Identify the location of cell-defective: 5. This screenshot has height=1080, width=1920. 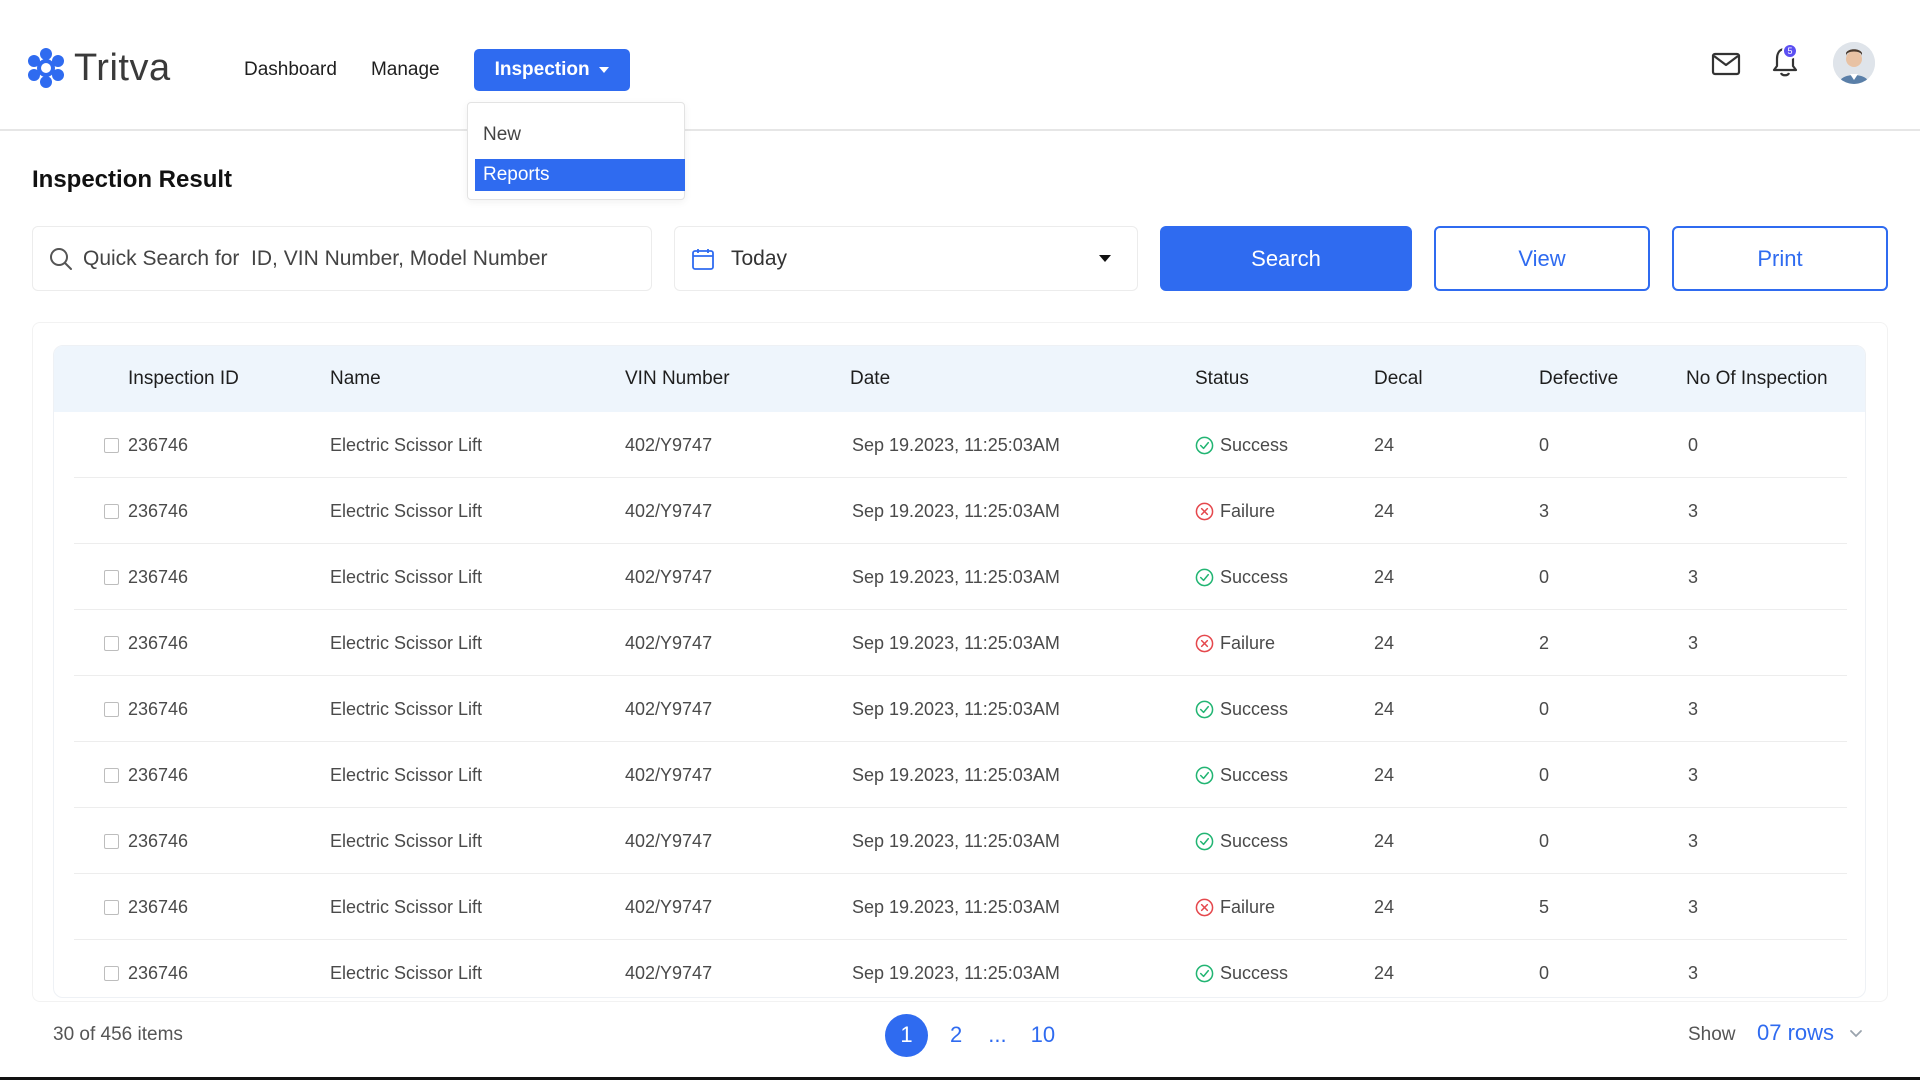
(1544, 906).